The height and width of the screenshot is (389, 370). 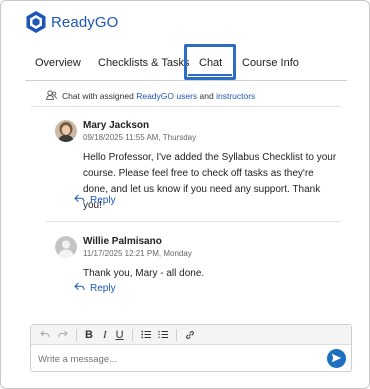 What do you see at coordinates (193, 221) in the screenshot?
I see `message-divider` at bounding box center [193, 221].